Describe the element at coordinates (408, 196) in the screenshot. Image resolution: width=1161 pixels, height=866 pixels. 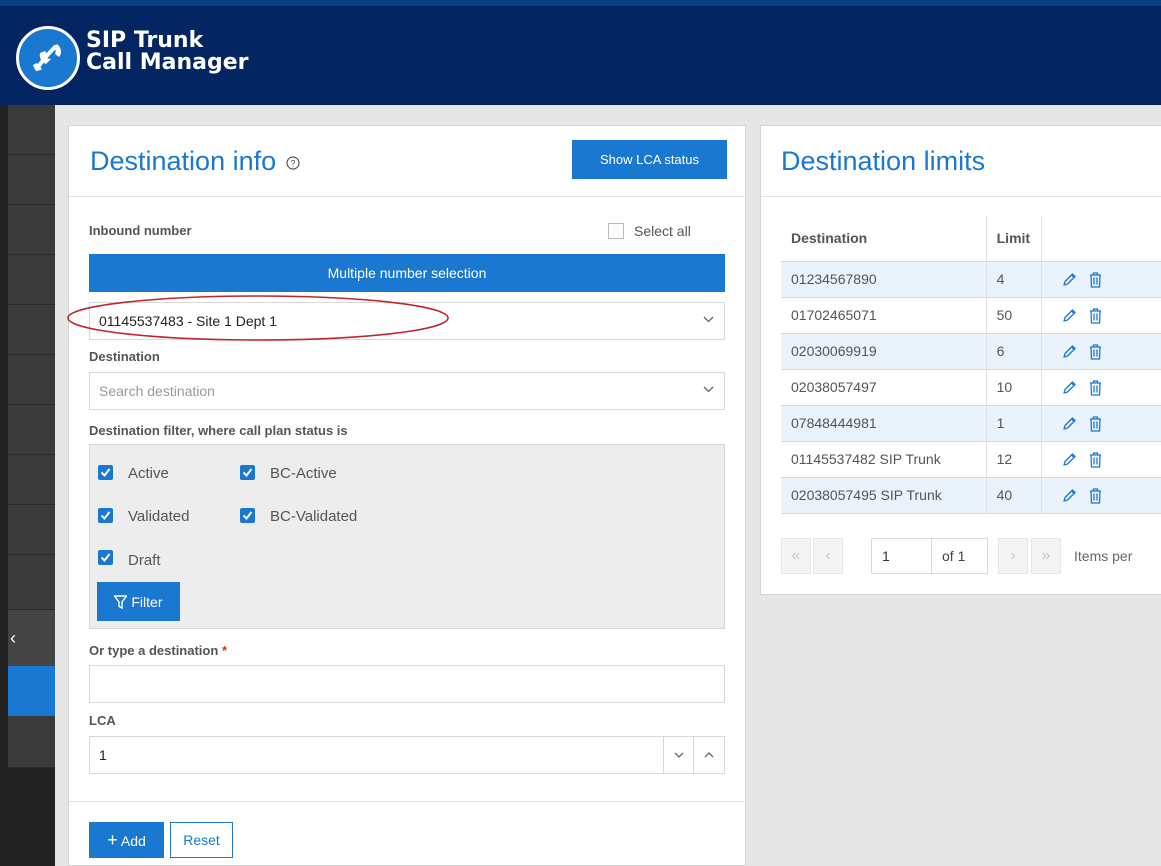
I see `divider` at that location.